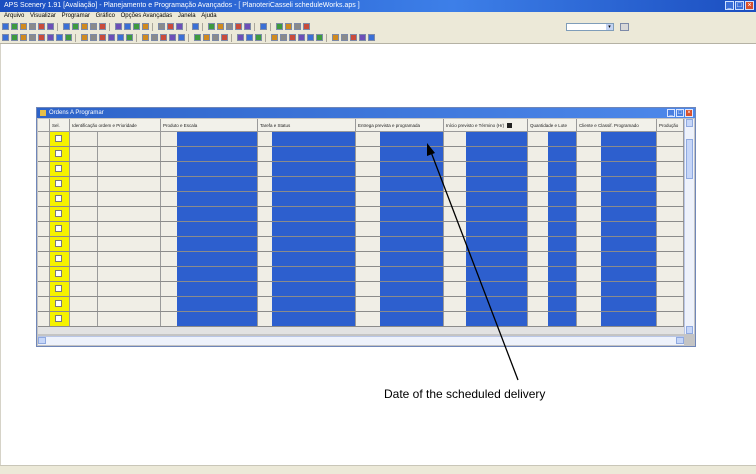  I want to click on col-header-order-id: Identificação ordem e Prioridade, so click(115, 125).